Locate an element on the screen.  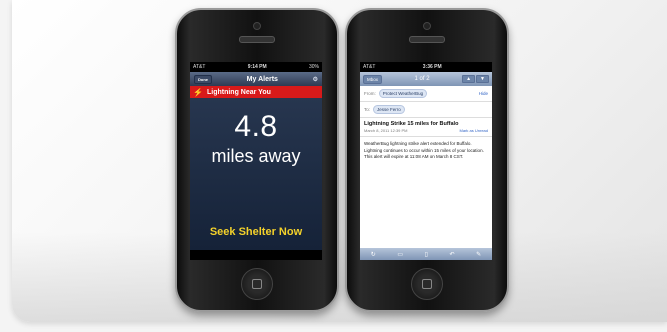
to-recipient-pill: Jesse Ferro is located at coordinates (389, 109).